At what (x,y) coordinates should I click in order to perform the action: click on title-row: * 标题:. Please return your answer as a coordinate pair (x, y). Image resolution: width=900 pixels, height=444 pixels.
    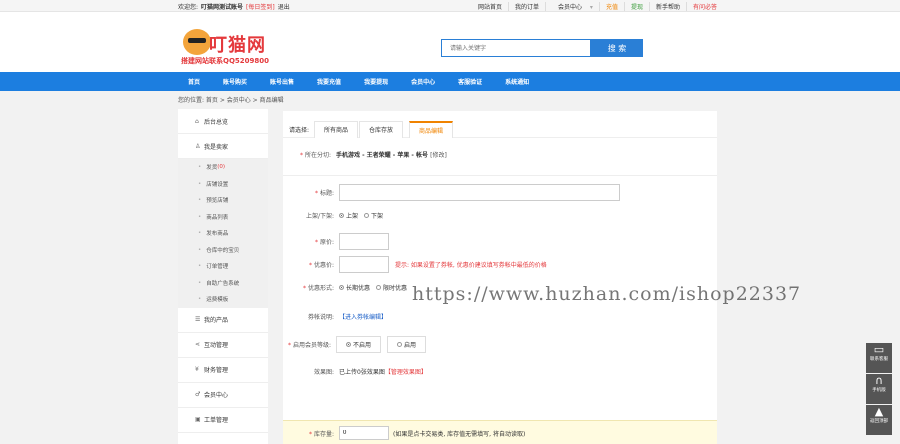
    Looking at the image, I should click on (451, 192).